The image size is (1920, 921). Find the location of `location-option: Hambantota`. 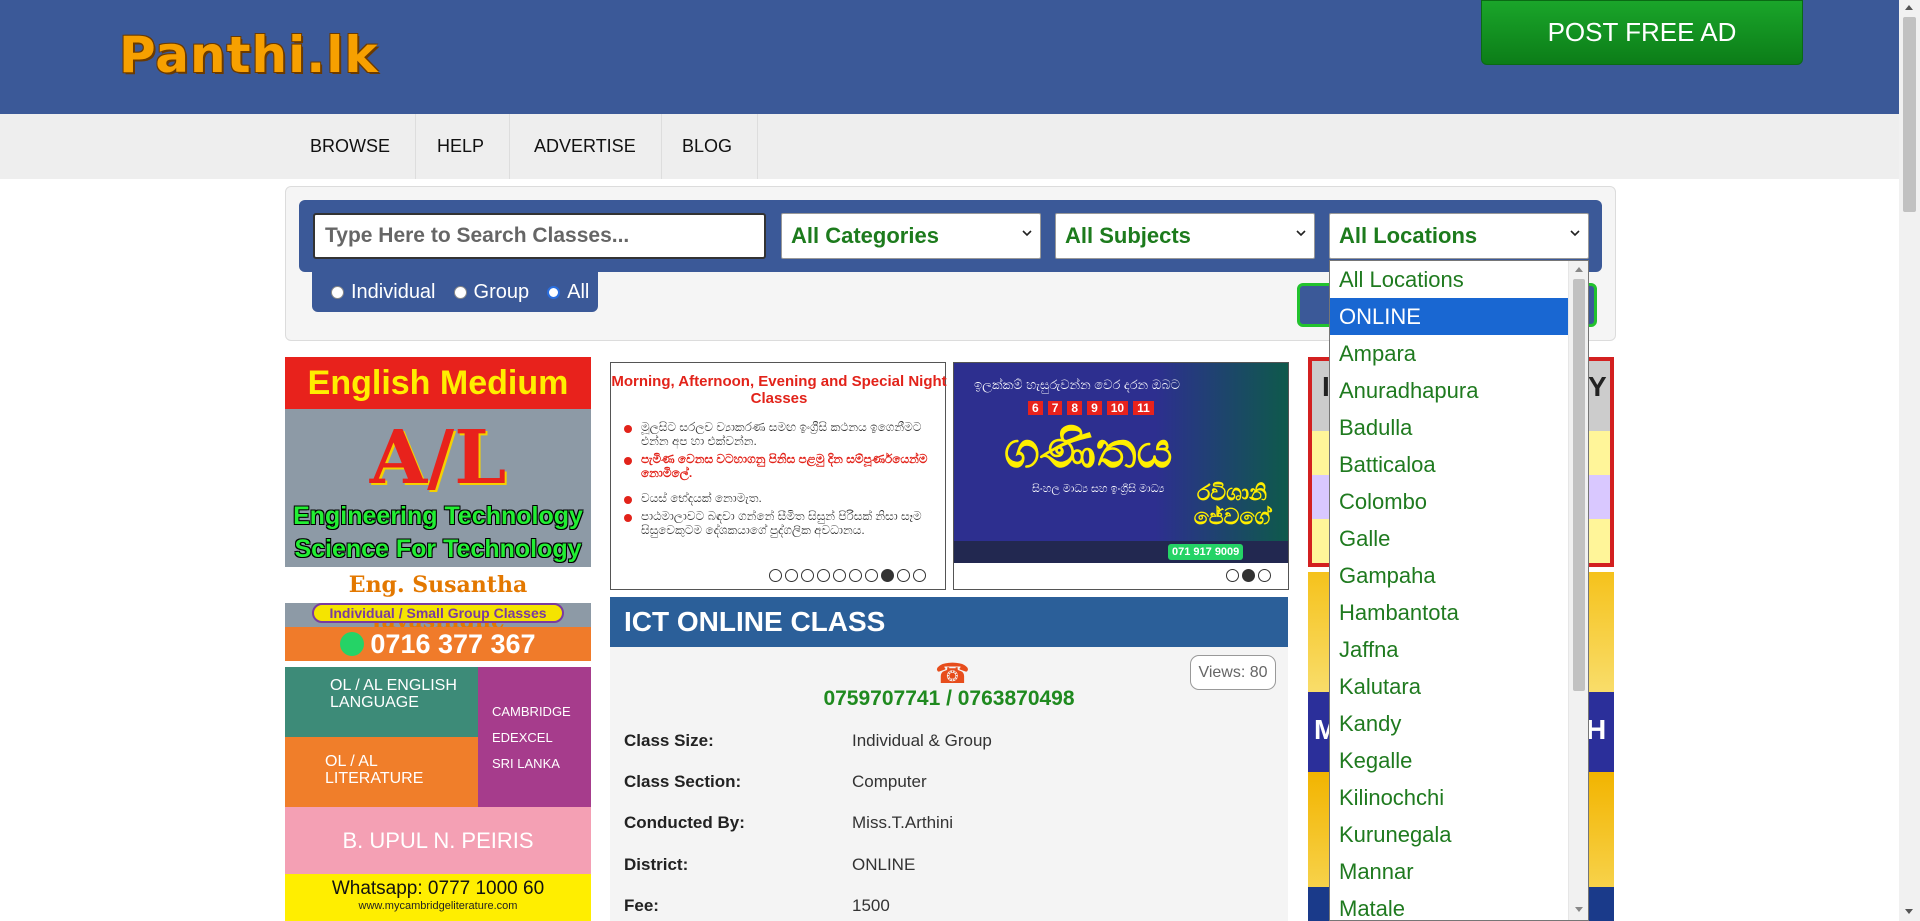

location-option: Hambantota is located at coordinates (1449, 612).